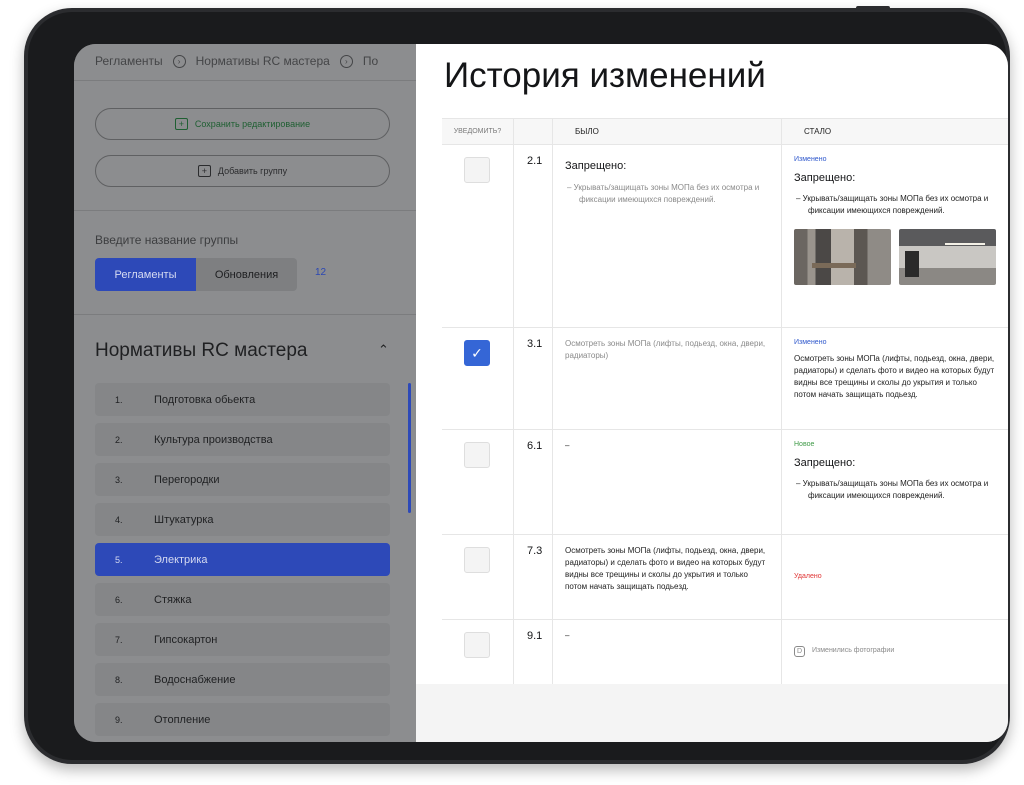 This screenshot has height=785, width=1024. What do you see at coordinates (173, 599) in the screenshot?
I see `list-item-label: Стяжка` at bounding box center [173, 599].